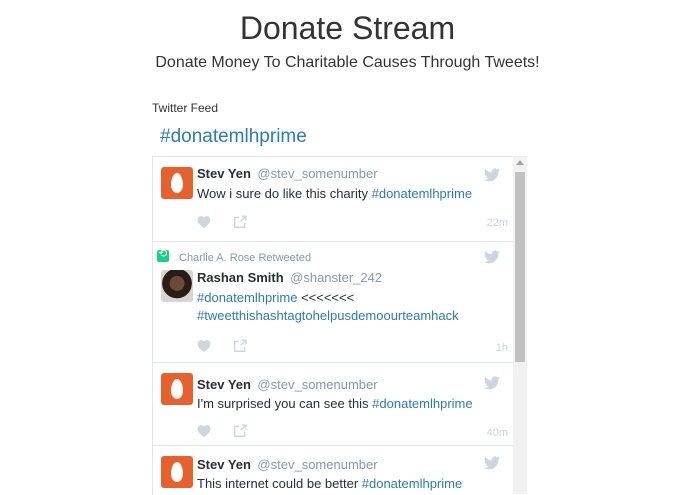 Image resolution: width=695 pixels, height=495 pixels. What do you see at coordinates (163, 254) in the screenshot?
I see `retweet-icon` at bounding box center [163, 254].